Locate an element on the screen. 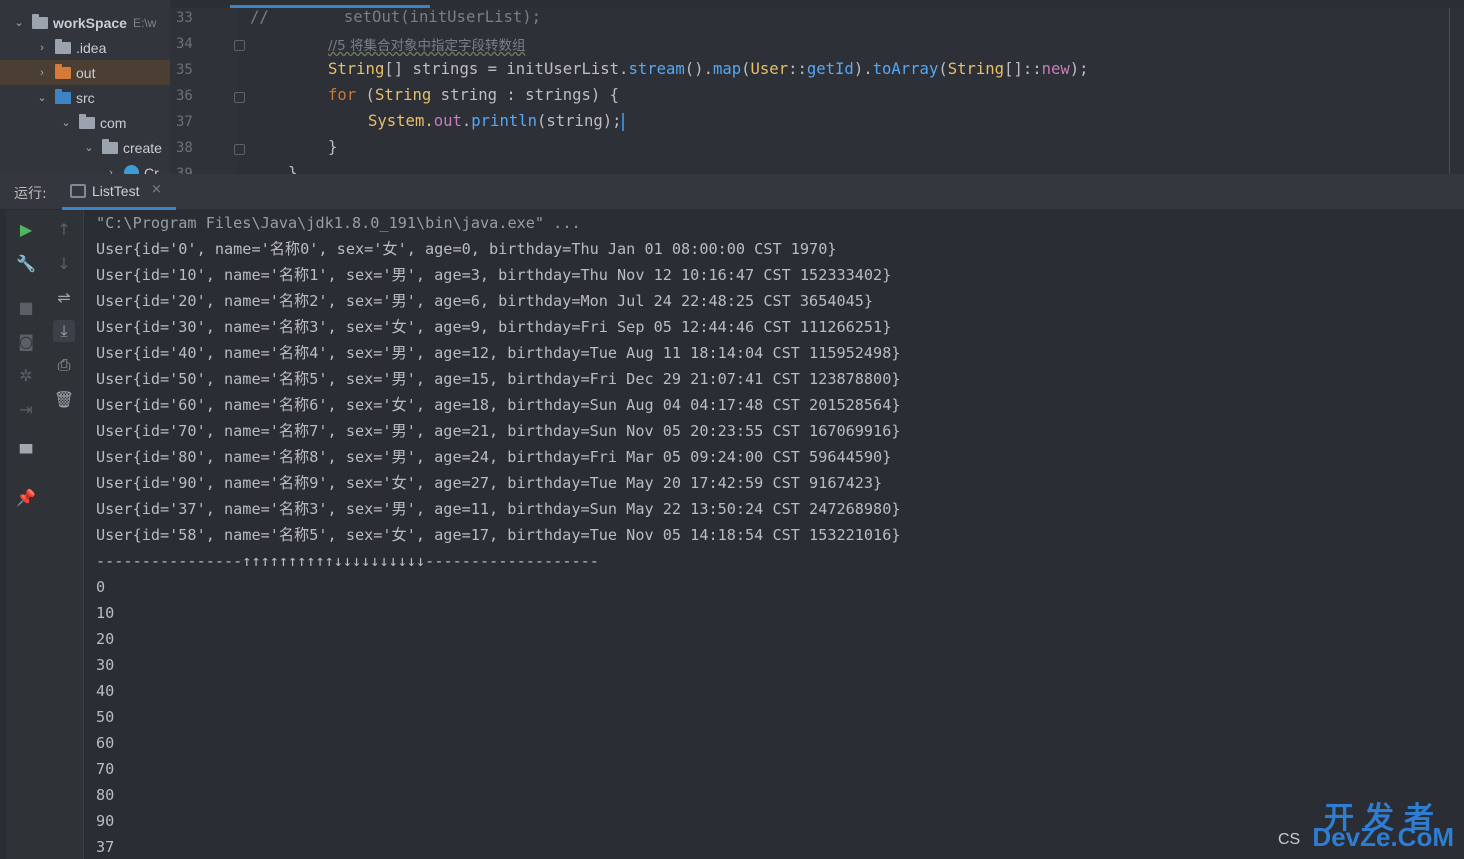  run-label: 运行: is located at coordinates (30, 194).